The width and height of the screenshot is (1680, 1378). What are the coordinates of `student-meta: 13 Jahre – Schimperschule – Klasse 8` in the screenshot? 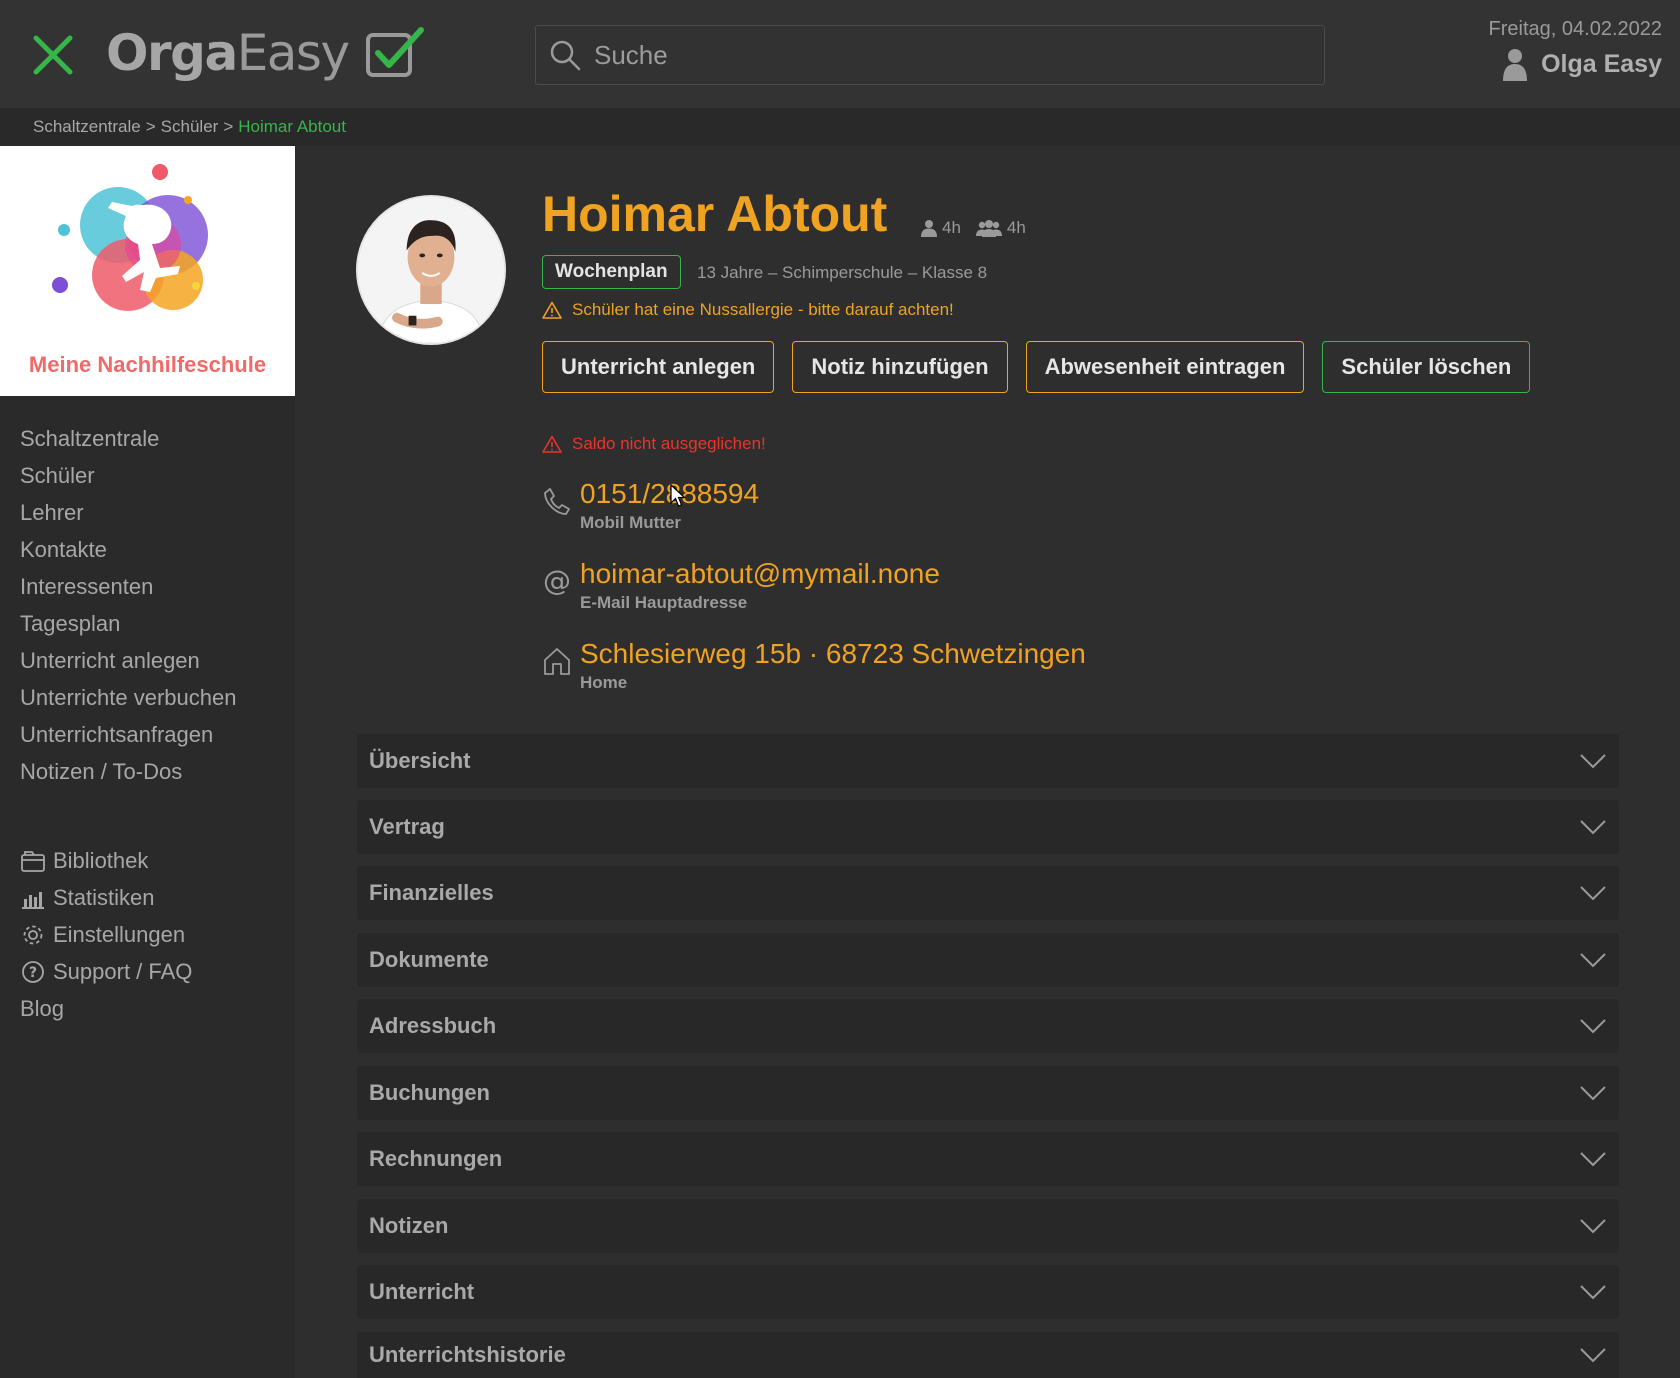 It's located at (842, 272).